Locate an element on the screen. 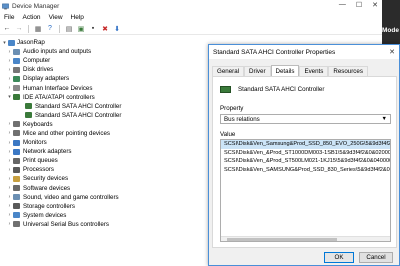  property-label: Property is located at coordinates (232, 108).